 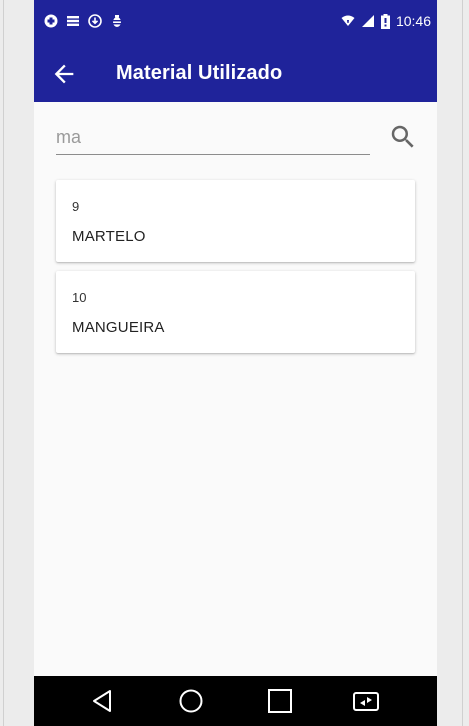 I want to click on status-time: 10:46, so click(x=413, y=21).